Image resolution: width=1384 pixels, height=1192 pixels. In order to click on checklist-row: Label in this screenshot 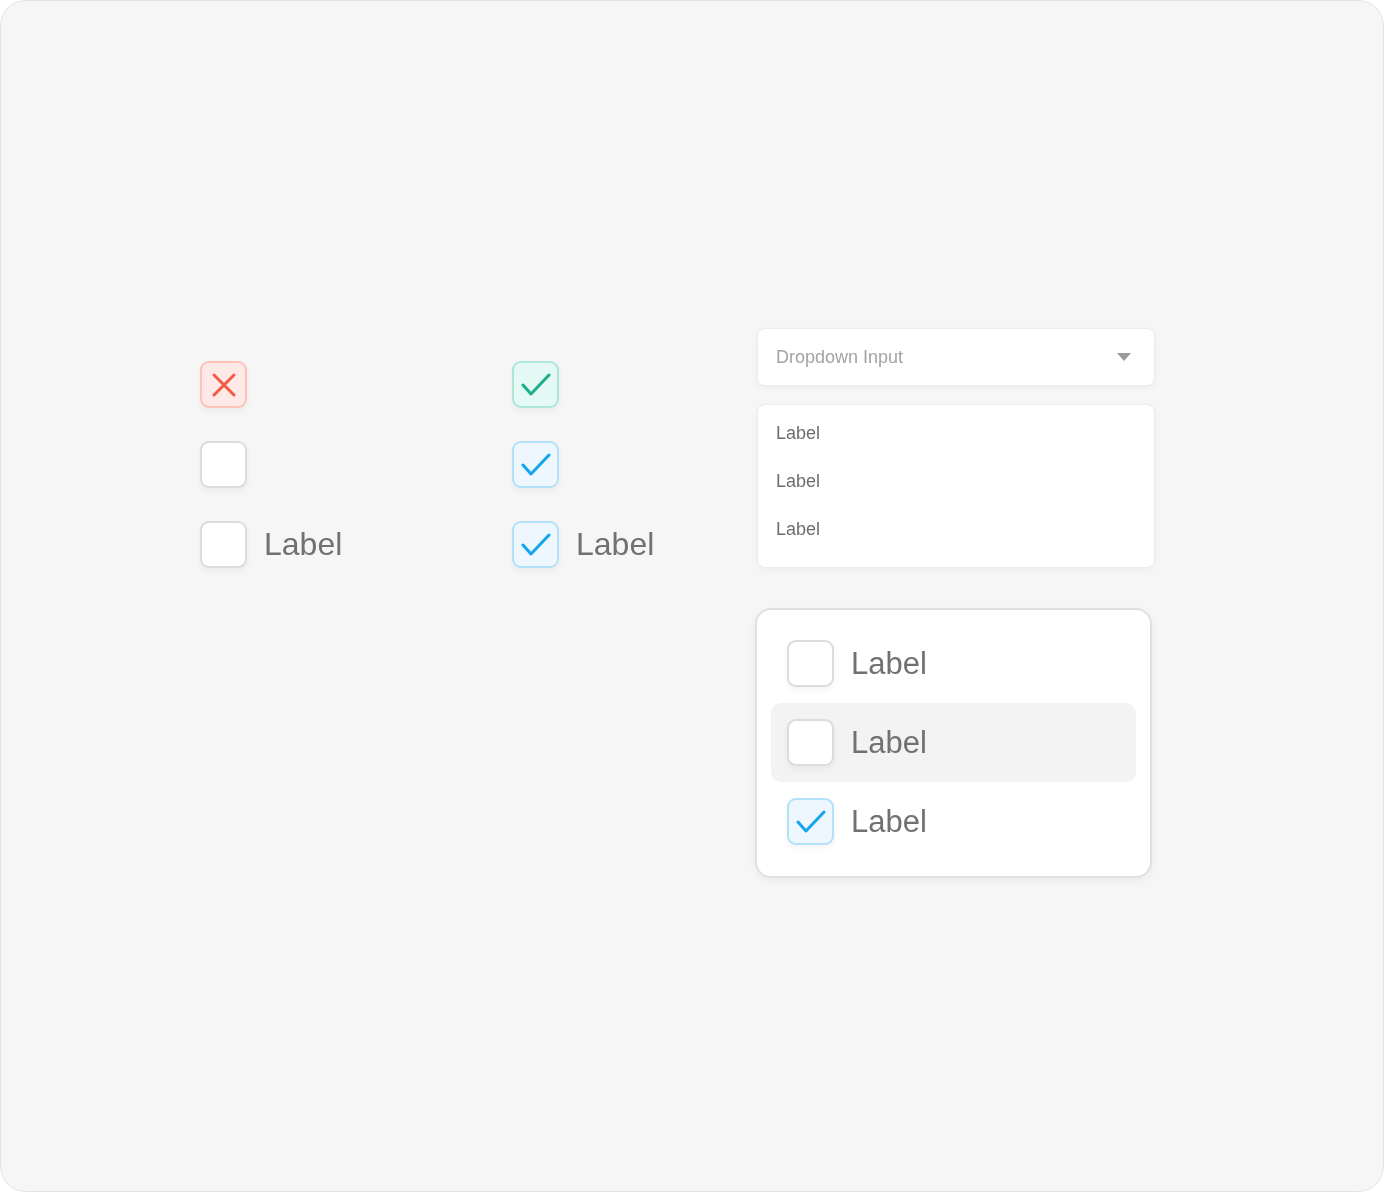, I will do `click(953, 742)`.